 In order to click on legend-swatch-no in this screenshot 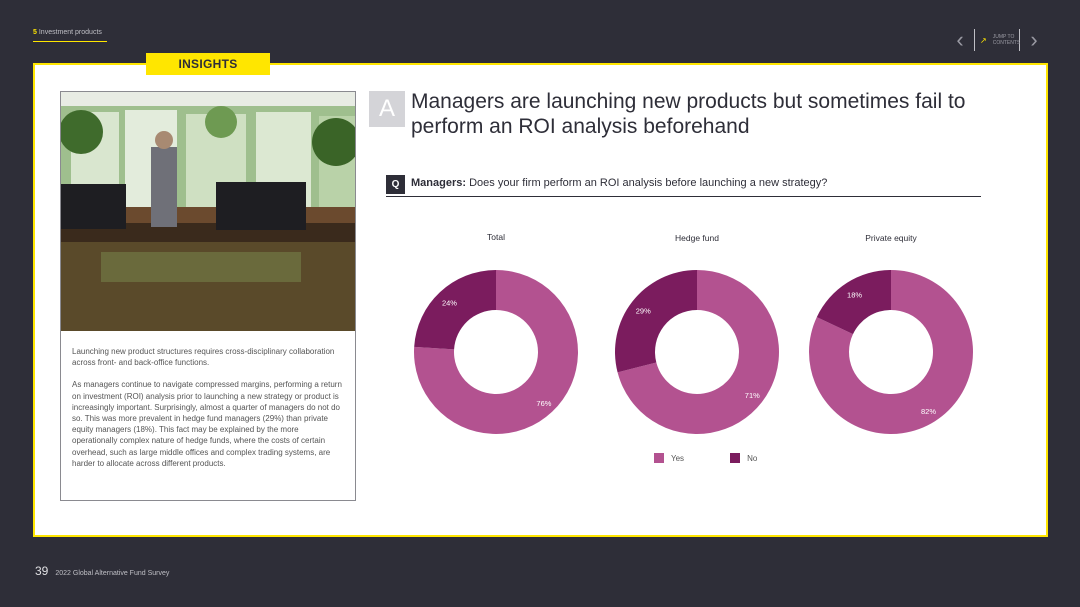, I will do `click(735, 458)`.